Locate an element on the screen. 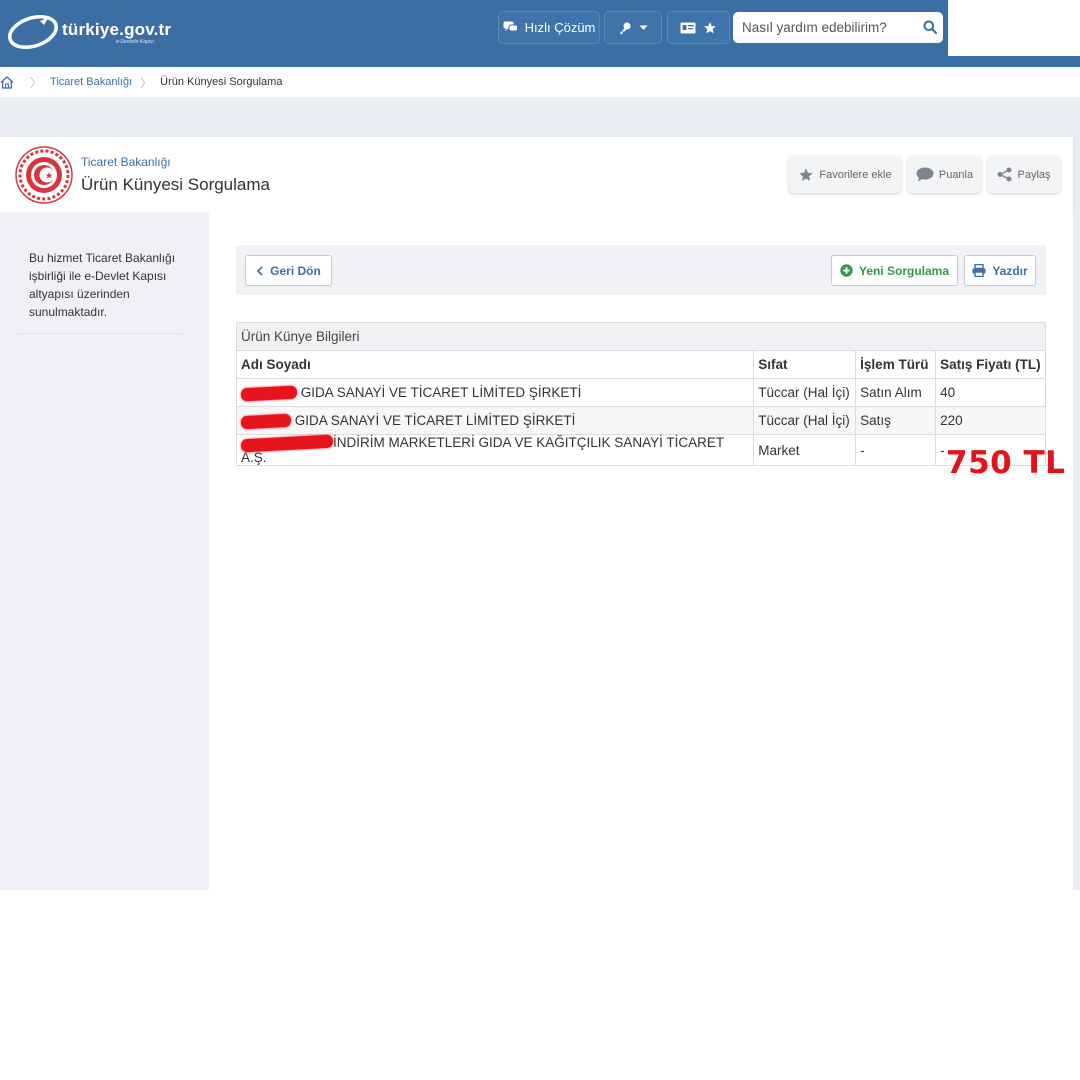 The width and height of the screenshot is (1080, 1080). transaction-cell: Satış is located at coordinates (896, 420).